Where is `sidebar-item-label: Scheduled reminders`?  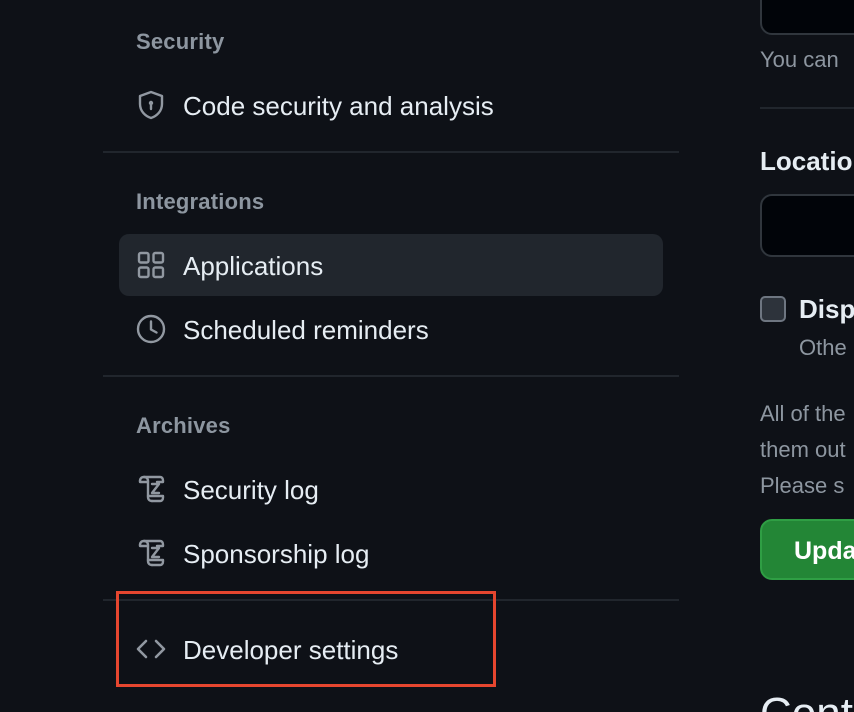
sidebar-item-label: Scheduled reminders is located at coordinates (306, 330).